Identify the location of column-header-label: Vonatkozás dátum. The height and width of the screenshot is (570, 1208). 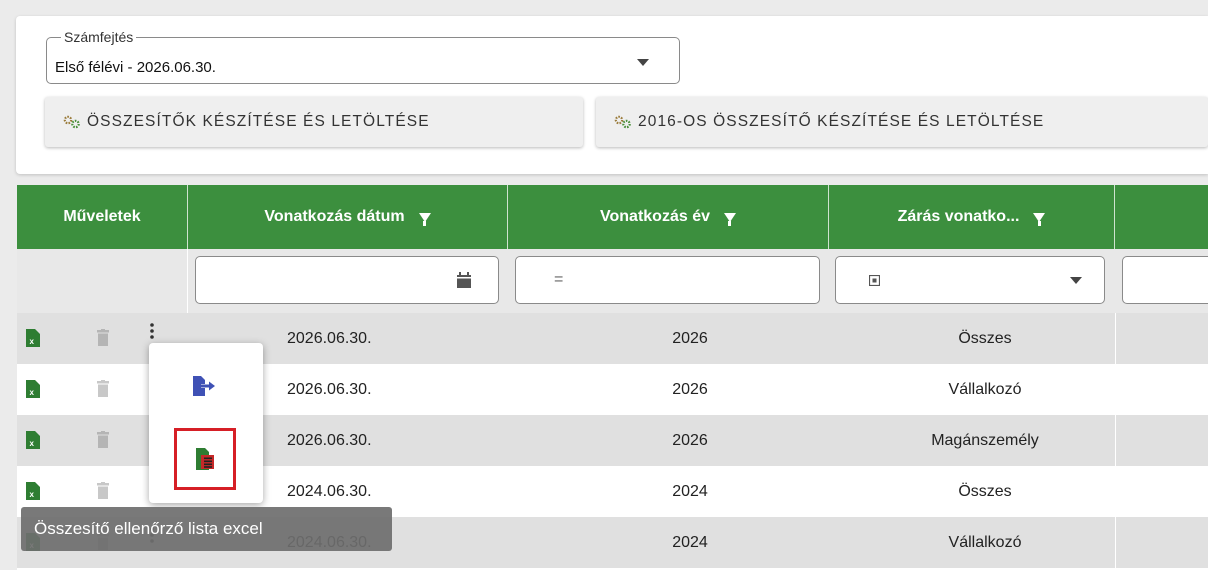
(334, 216).